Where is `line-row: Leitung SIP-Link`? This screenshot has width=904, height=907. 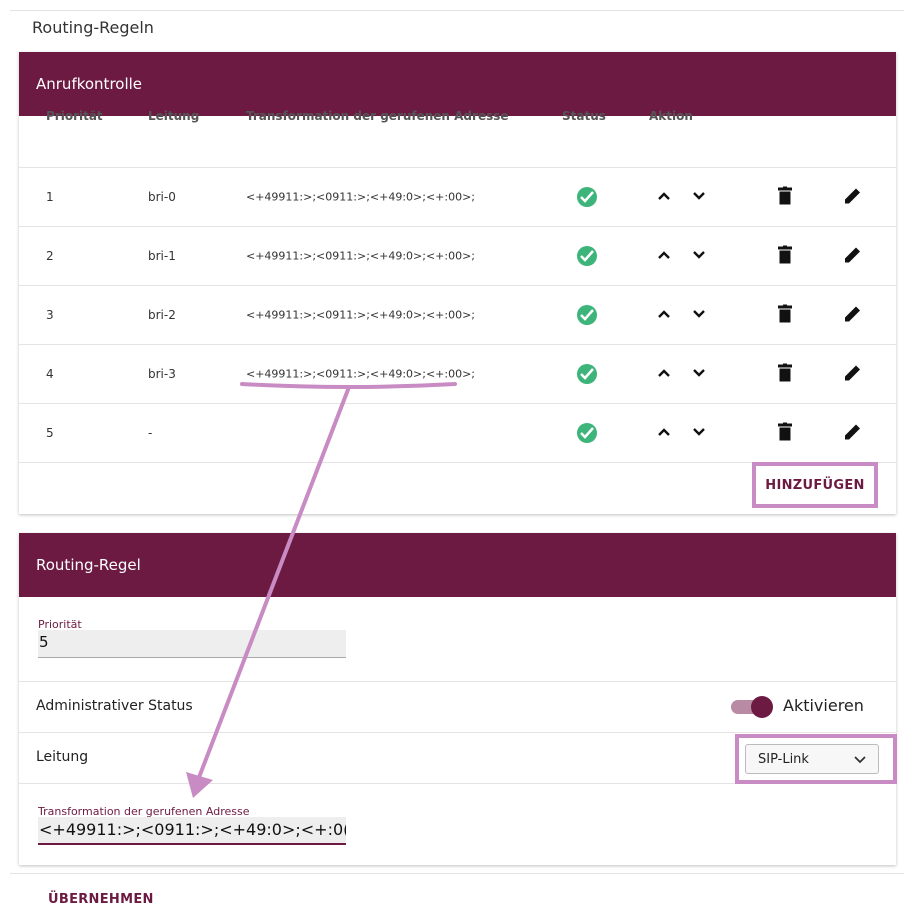
line-row: Leitung SIP-Link is located at coordinates (458, 758).